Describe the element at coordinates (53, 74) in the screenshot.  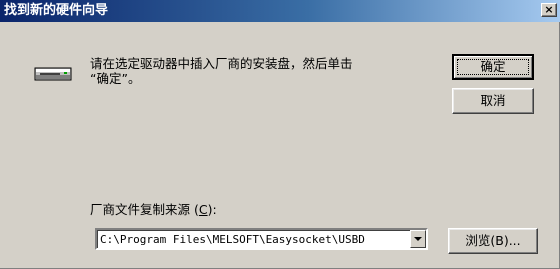
I see `drive-icon` at that location.